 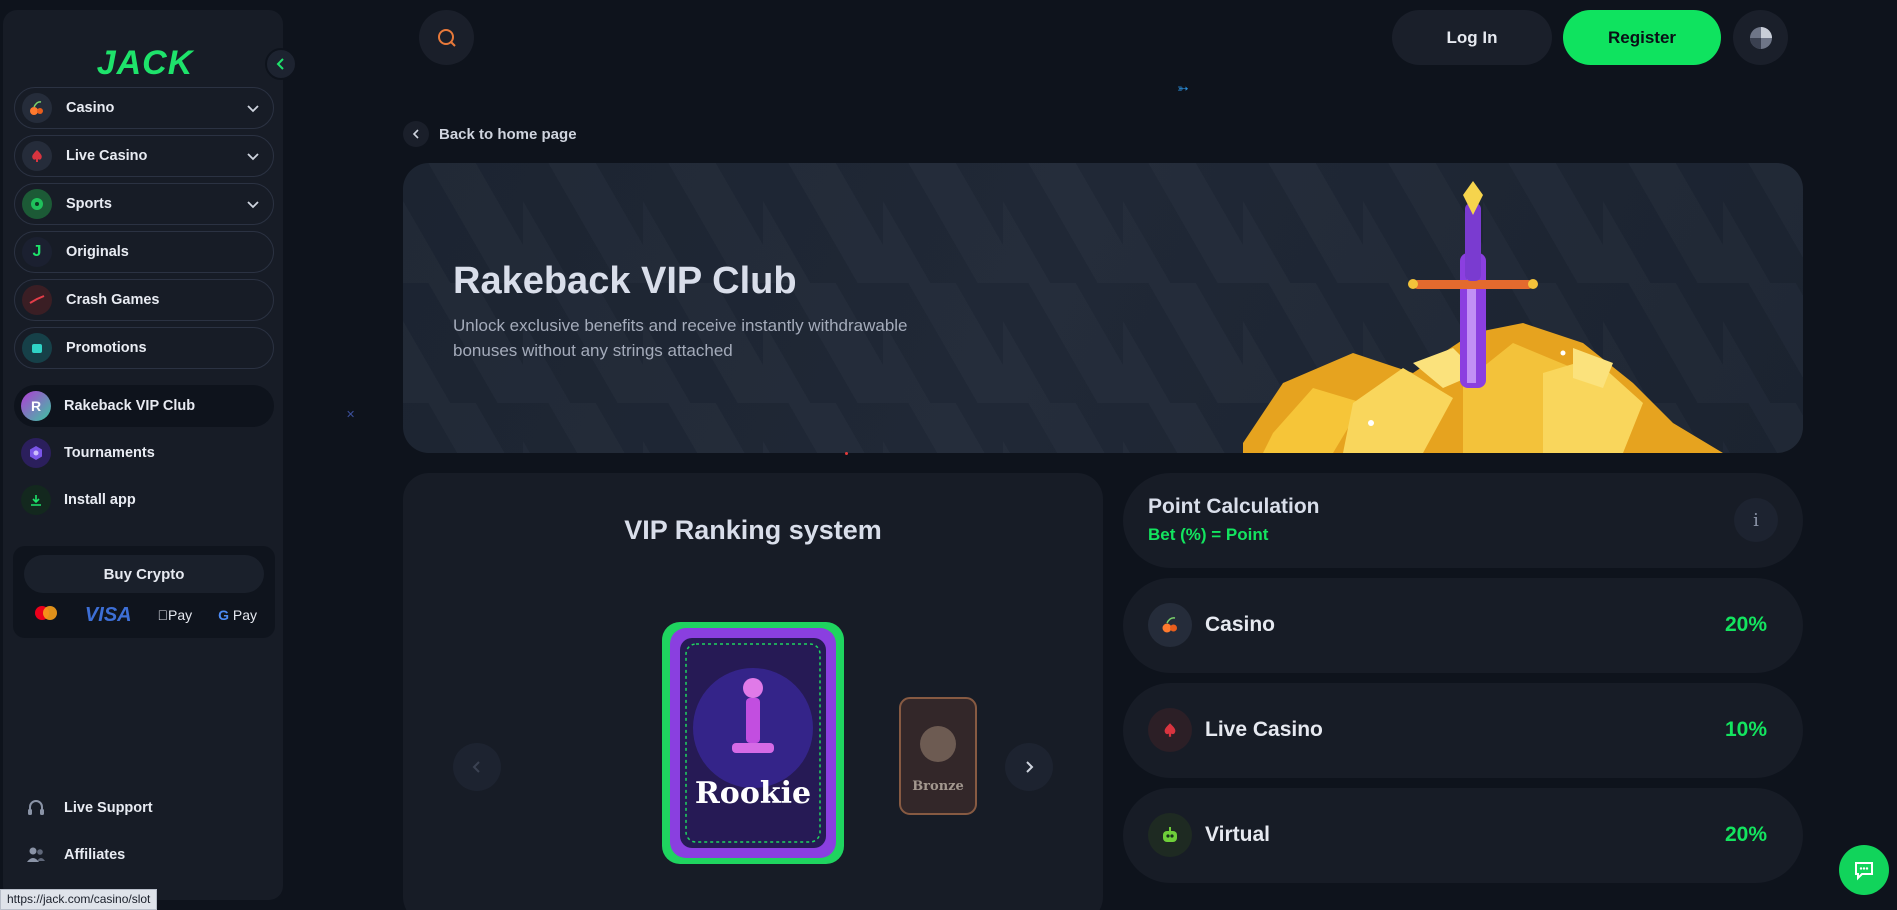 What do you see at coordinates (1463, 835) in the screenshot?
I see `rate-row-virtual: Virtual 20%` at bounding box center [1463, 835].